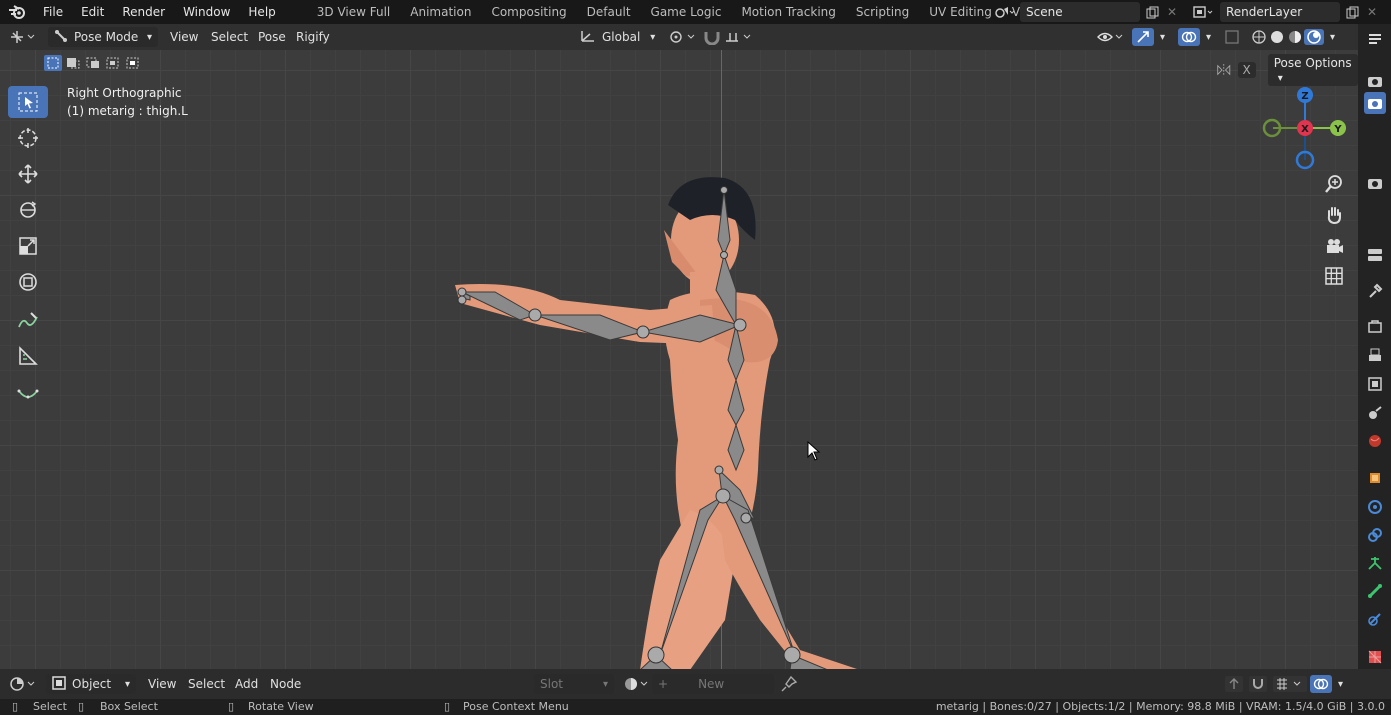 The width and height of the screenshot is (1391, 715). I want to click on rotate-tool, so click(28, 210).